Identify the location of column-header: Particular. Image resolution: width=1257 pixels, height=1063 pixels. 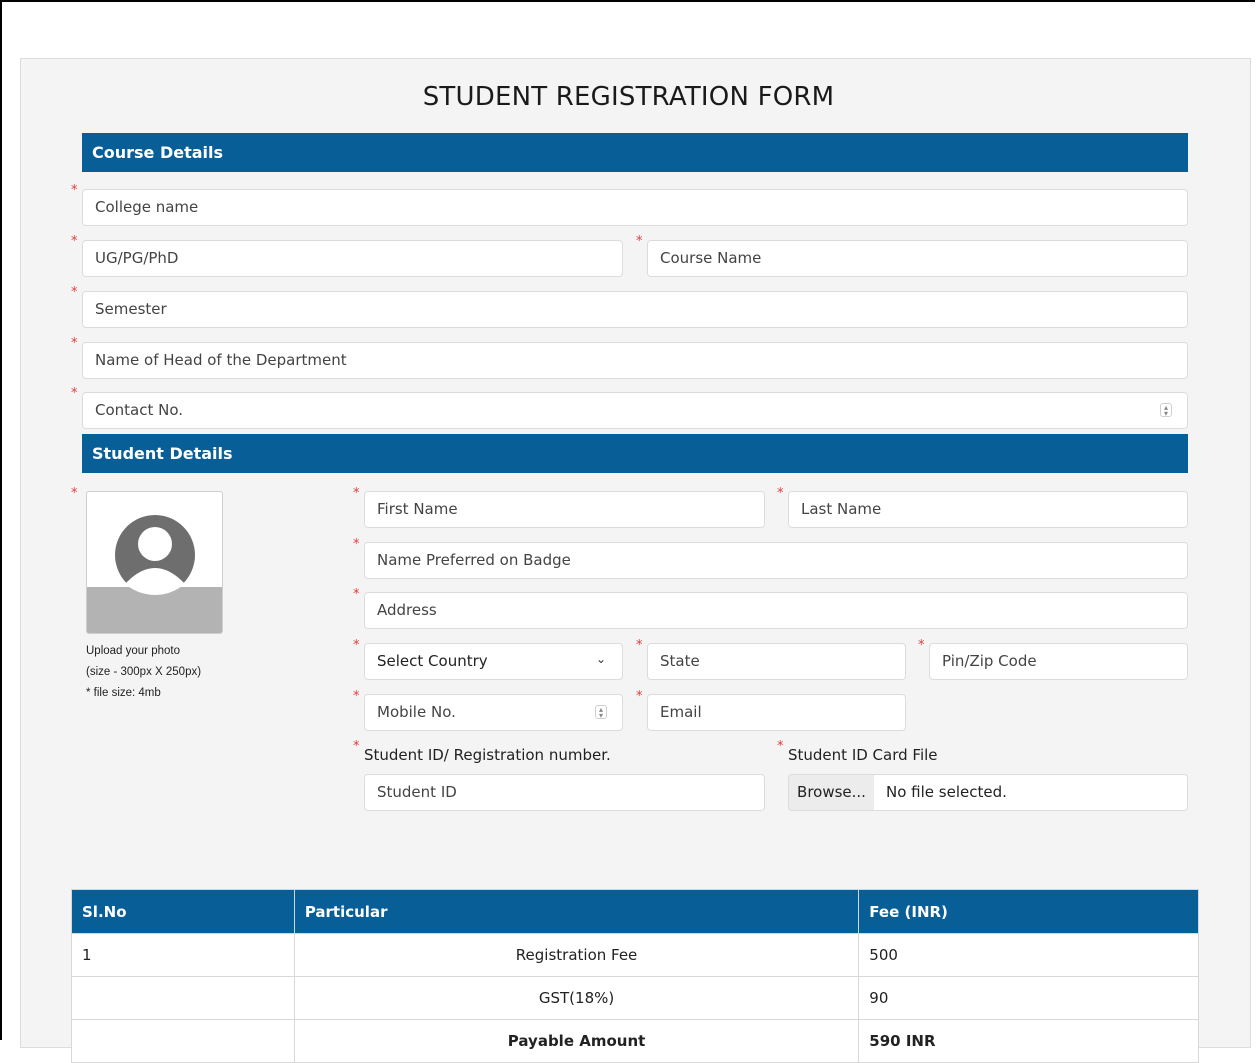
(576, 911).